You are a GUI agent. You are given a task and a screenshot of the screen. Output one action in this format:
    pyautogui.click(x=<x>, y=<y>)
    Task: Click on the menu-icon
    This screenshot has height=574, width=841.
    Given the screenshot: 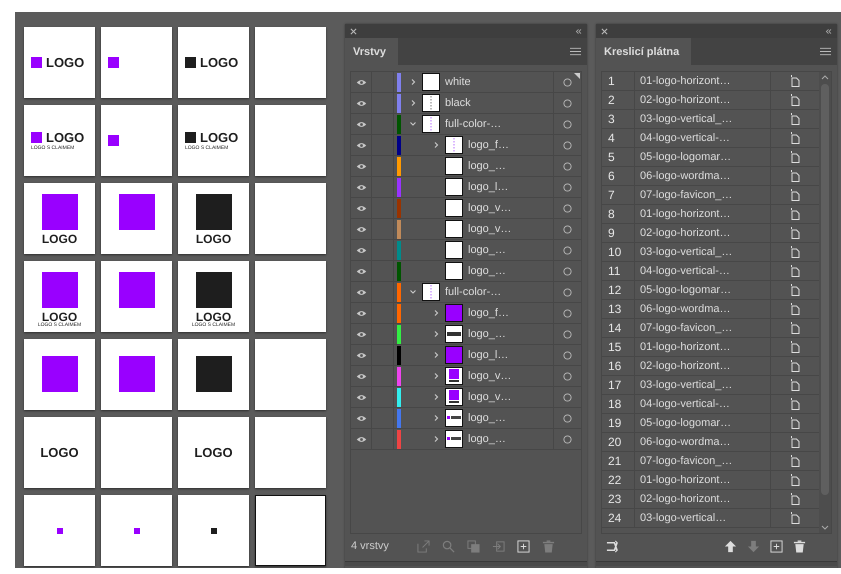 What is the action you would take?
    pyautogui.click(x=575, y=51)
    